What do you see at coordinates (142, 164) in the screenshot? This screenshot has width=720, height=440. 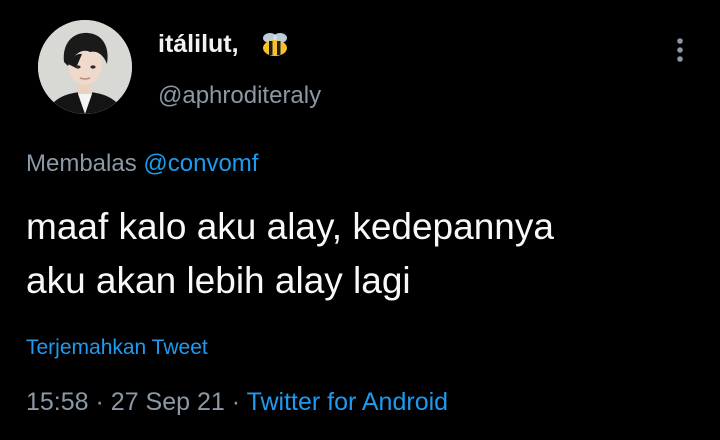 I see `reply-context: Membalas @convomf` at bounding box center [142, 164].